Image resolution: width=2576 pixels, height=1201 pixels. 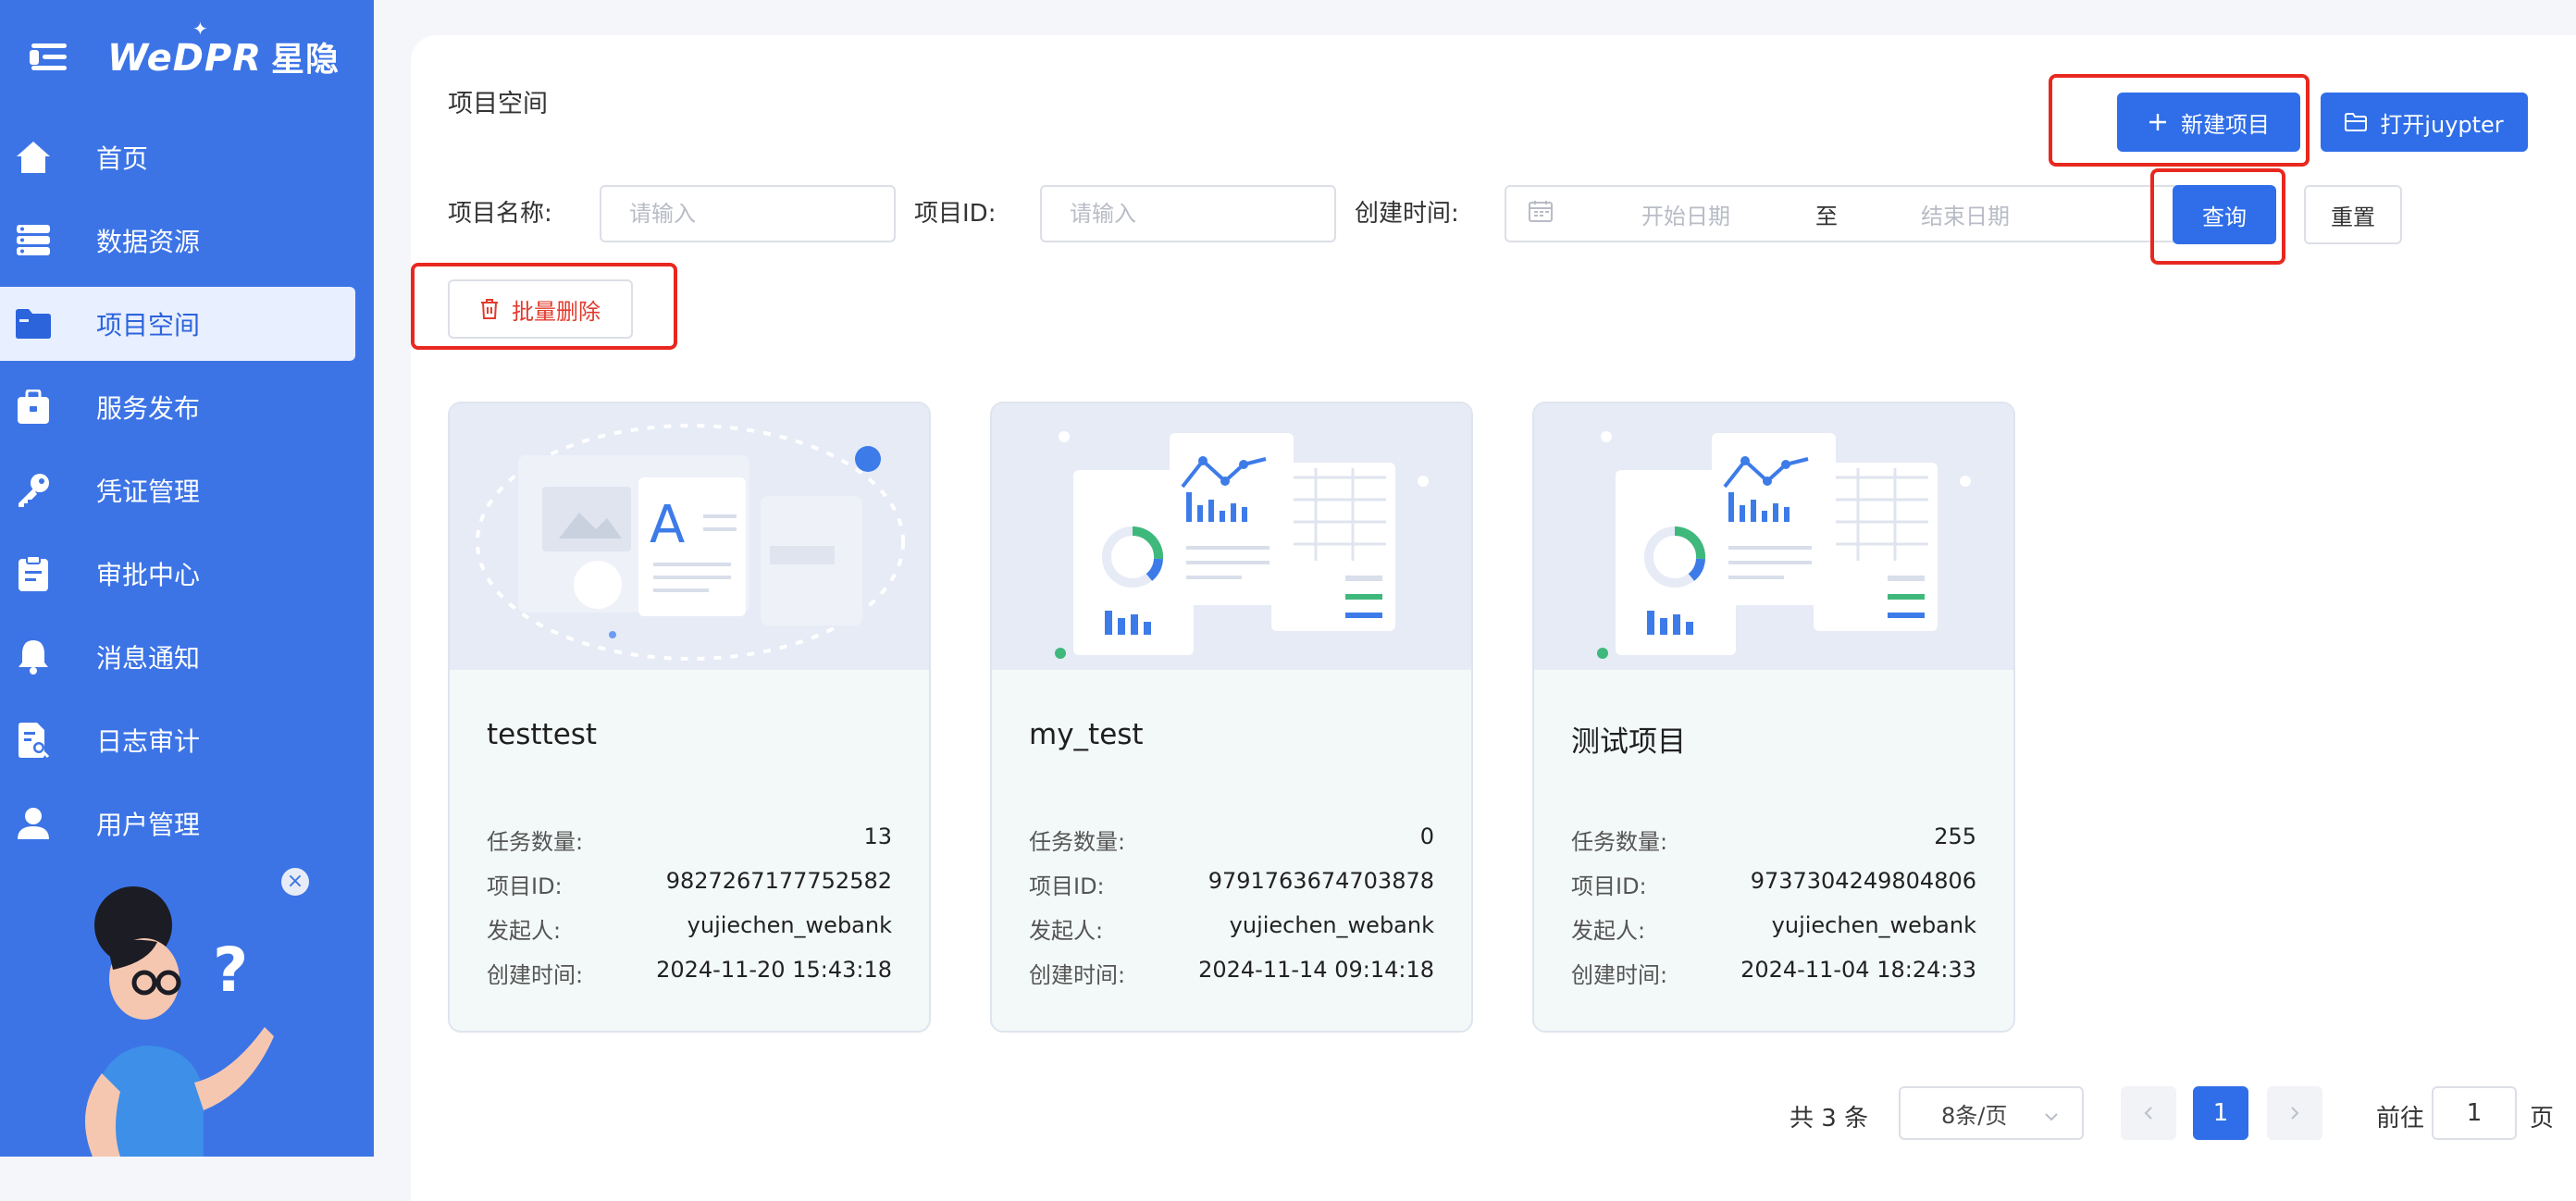 What do you see at coordinates (33, 823) in the screenshot?
I see `user-icon` at bounding box center [33, 823].